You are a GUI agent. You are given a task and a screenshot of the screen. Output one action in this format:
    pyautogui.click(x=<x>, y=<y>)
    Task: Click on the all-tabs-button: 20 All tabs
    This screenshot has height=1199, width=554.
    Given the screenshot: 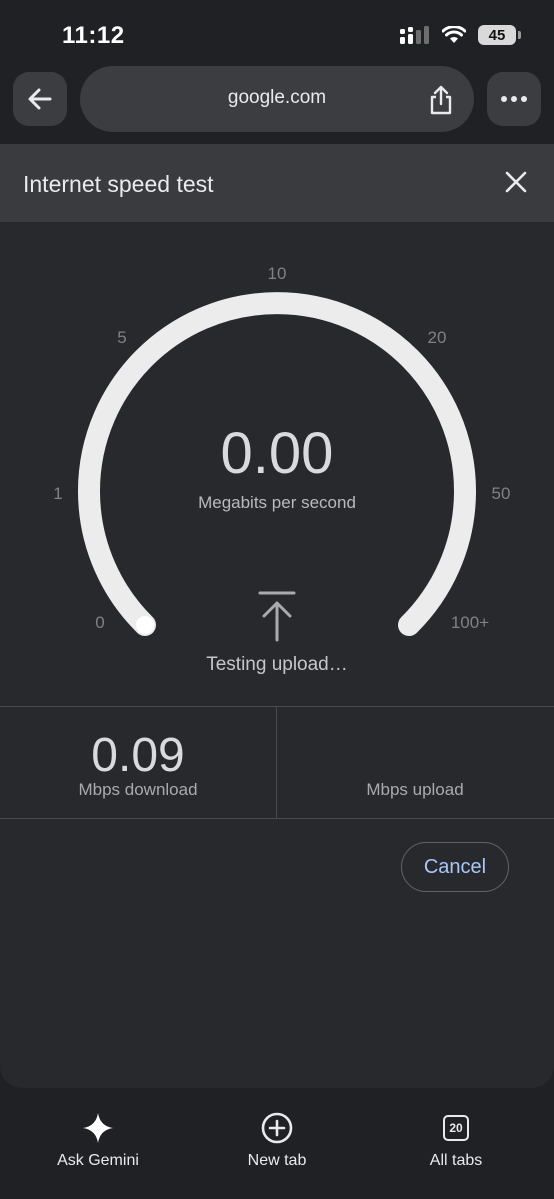 What is the action you would take?
    pyautogui.click(x=456, y=1141)
    